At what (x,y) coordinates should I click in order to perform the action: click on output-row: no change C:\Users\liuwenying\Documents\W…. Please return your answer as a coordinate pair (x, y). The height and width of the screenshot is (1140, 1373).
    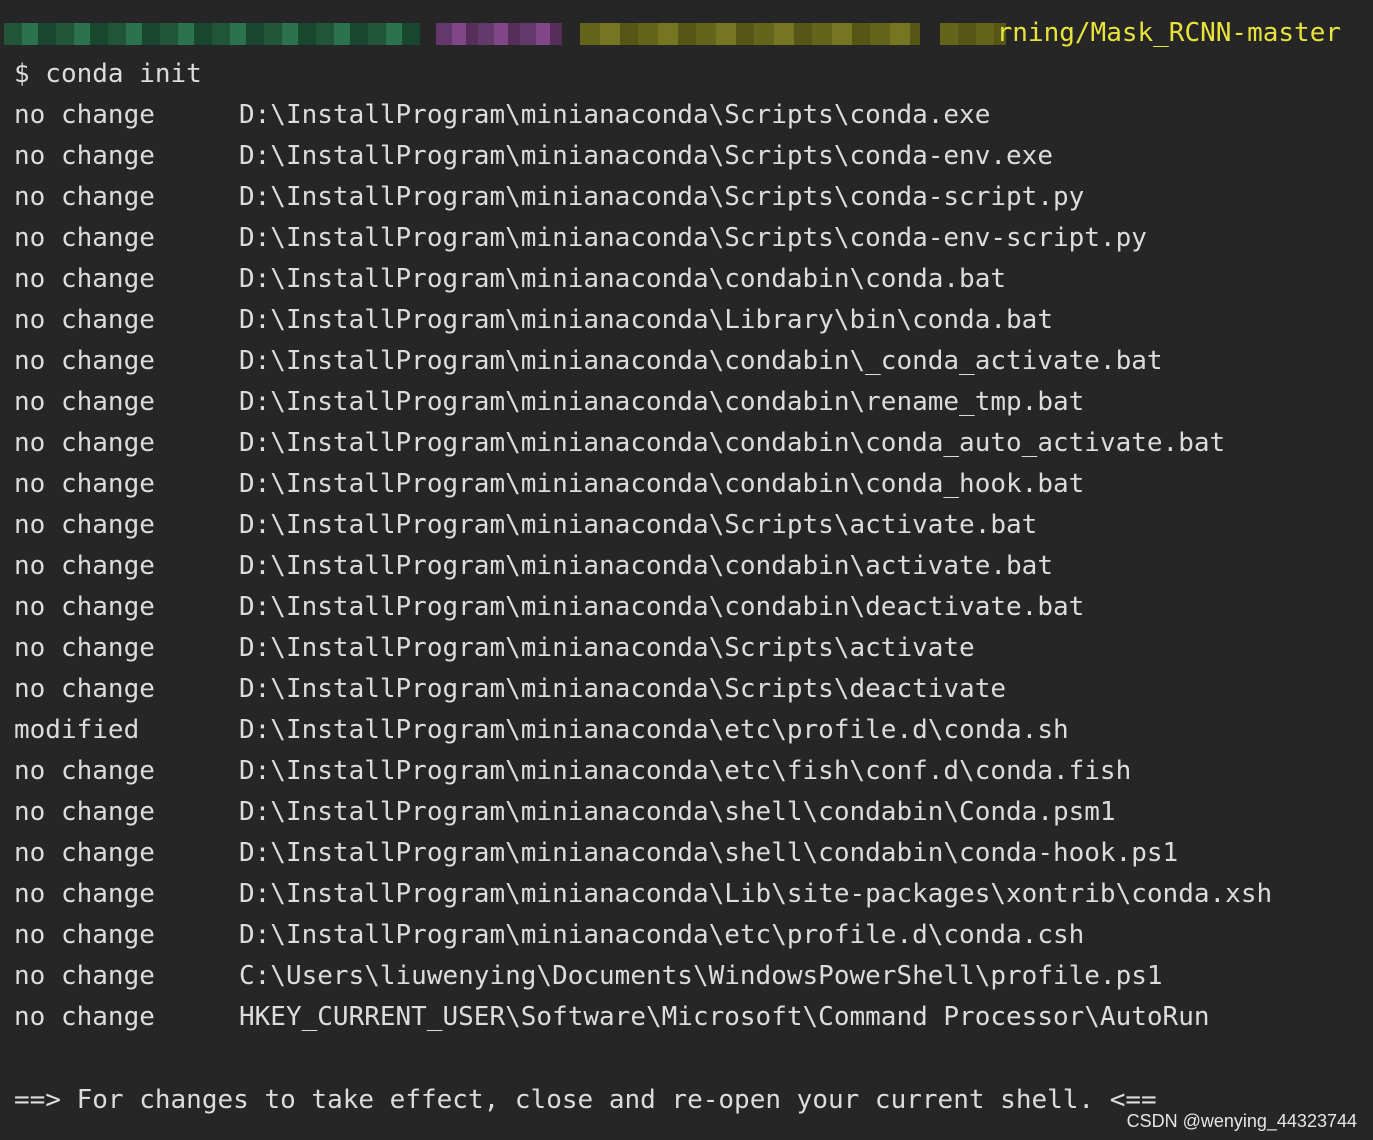
    Looking at the image, I should click on (684, 976).